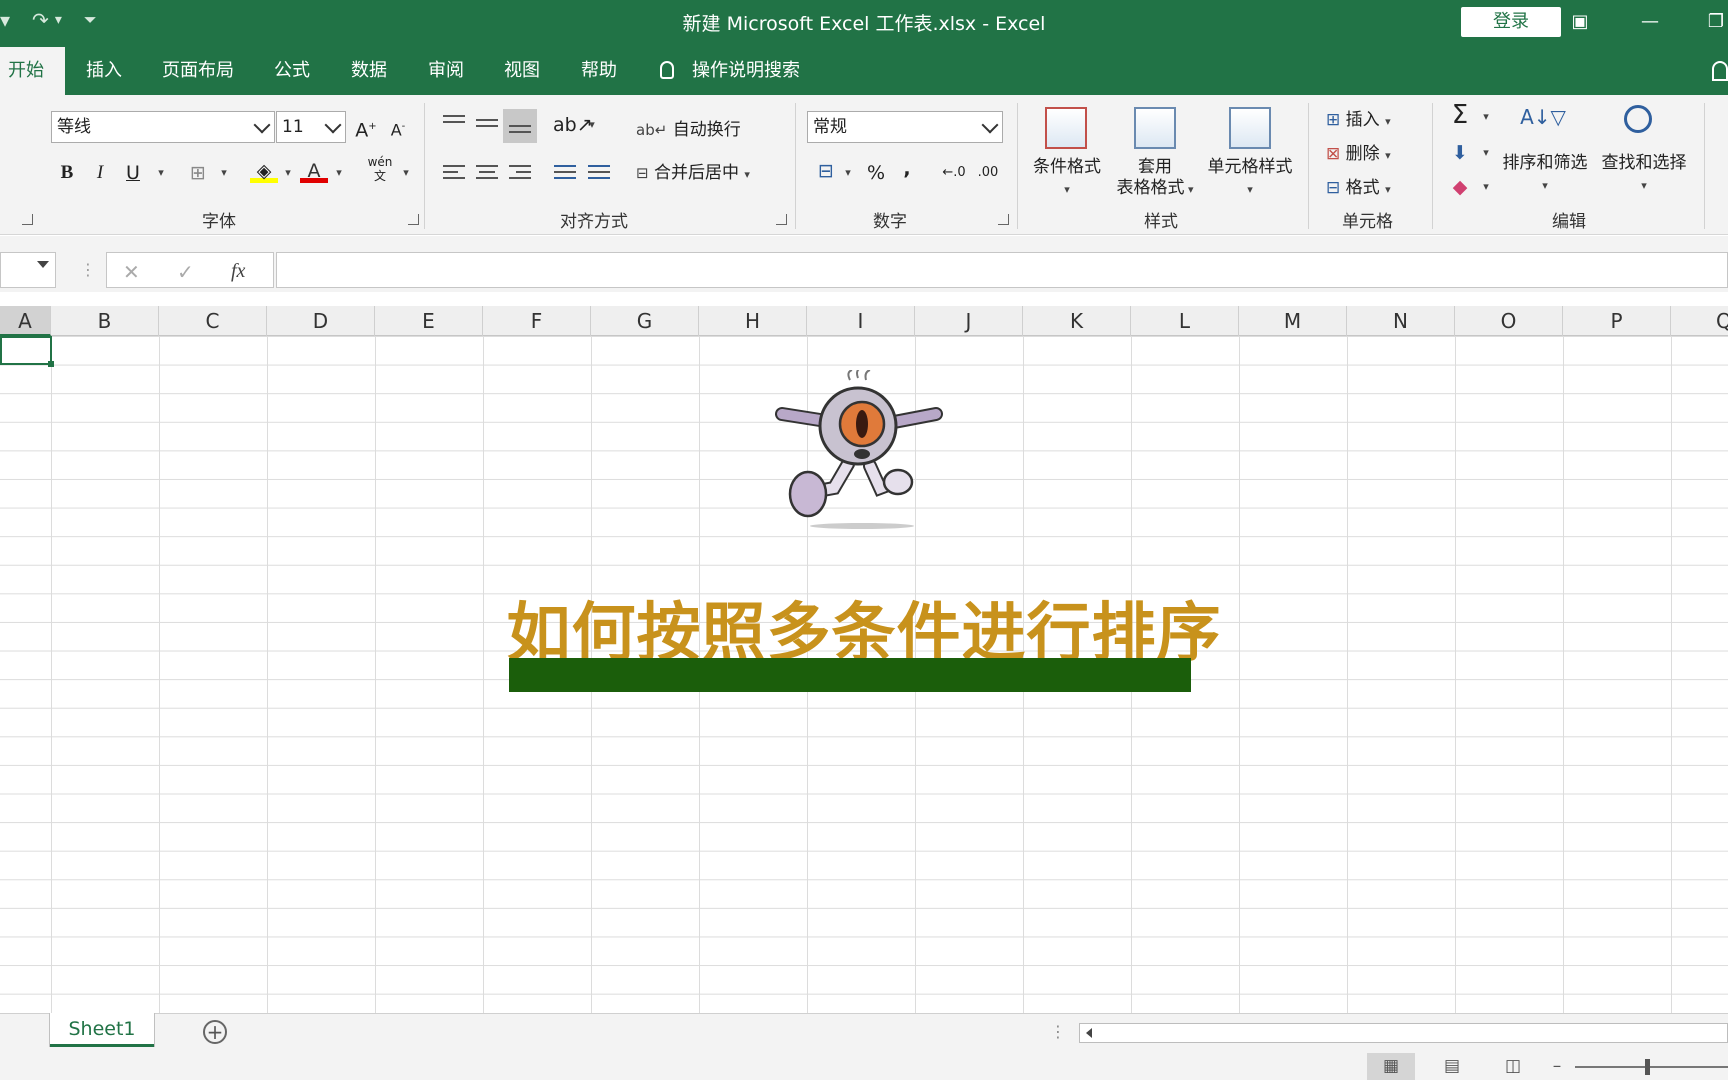 The width and height of the screenshot is (1728, 1080). I want to click on page-break-view-icon: ◫, so click(1513, 1066).